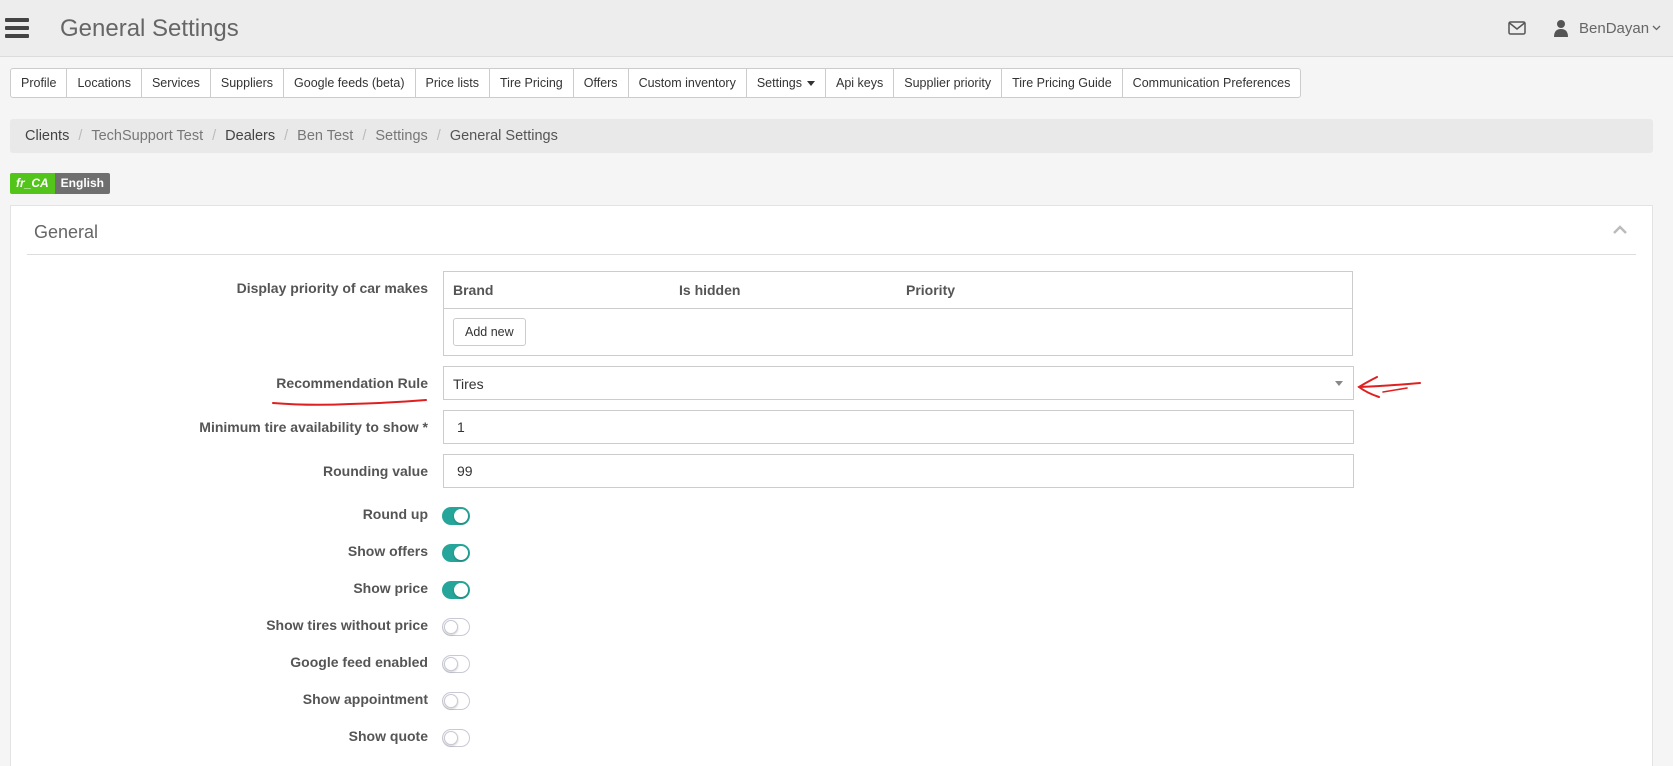  What do you see at coordinates (898, 290) in the screenshot?
I see `table-header: Brand Is hidden Priority` at bounding box center [898, 290].